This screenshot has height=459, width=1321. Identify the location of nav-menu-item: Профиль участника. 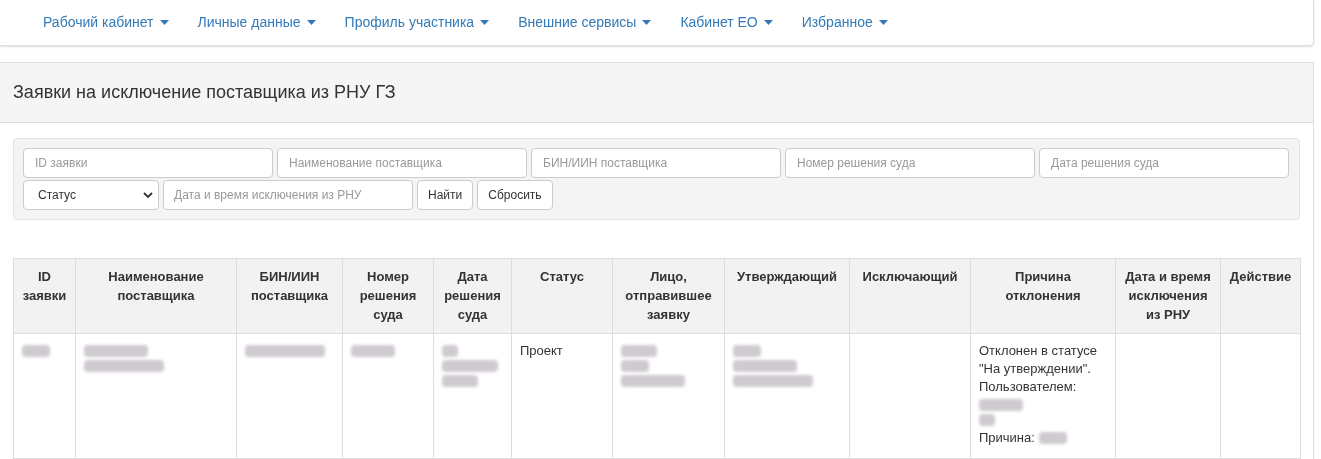
(417, 22).